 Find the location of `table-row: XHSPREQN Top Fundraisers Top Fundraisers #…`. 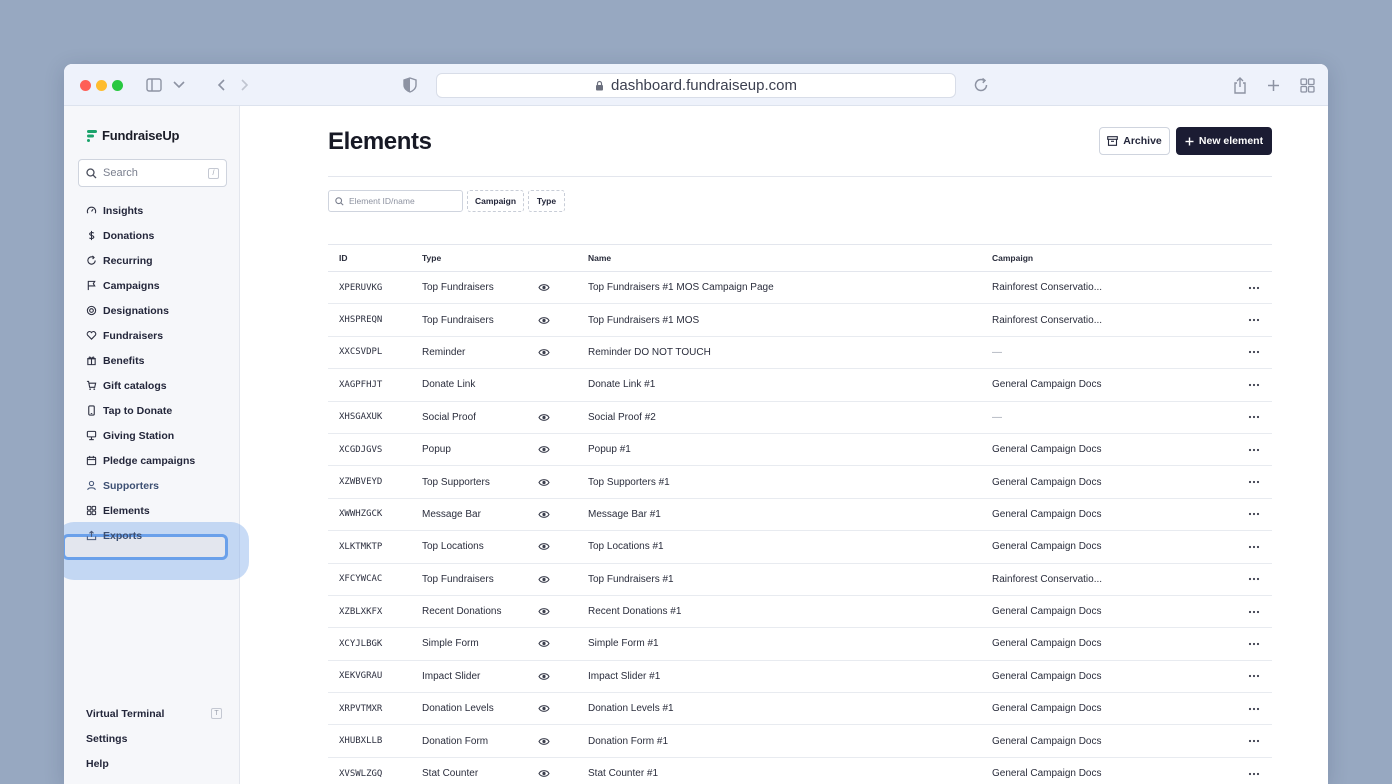

table-row: XHSPREQN Top Fundraisers Top Fundraisers #… is located at coordinates (800, 320).